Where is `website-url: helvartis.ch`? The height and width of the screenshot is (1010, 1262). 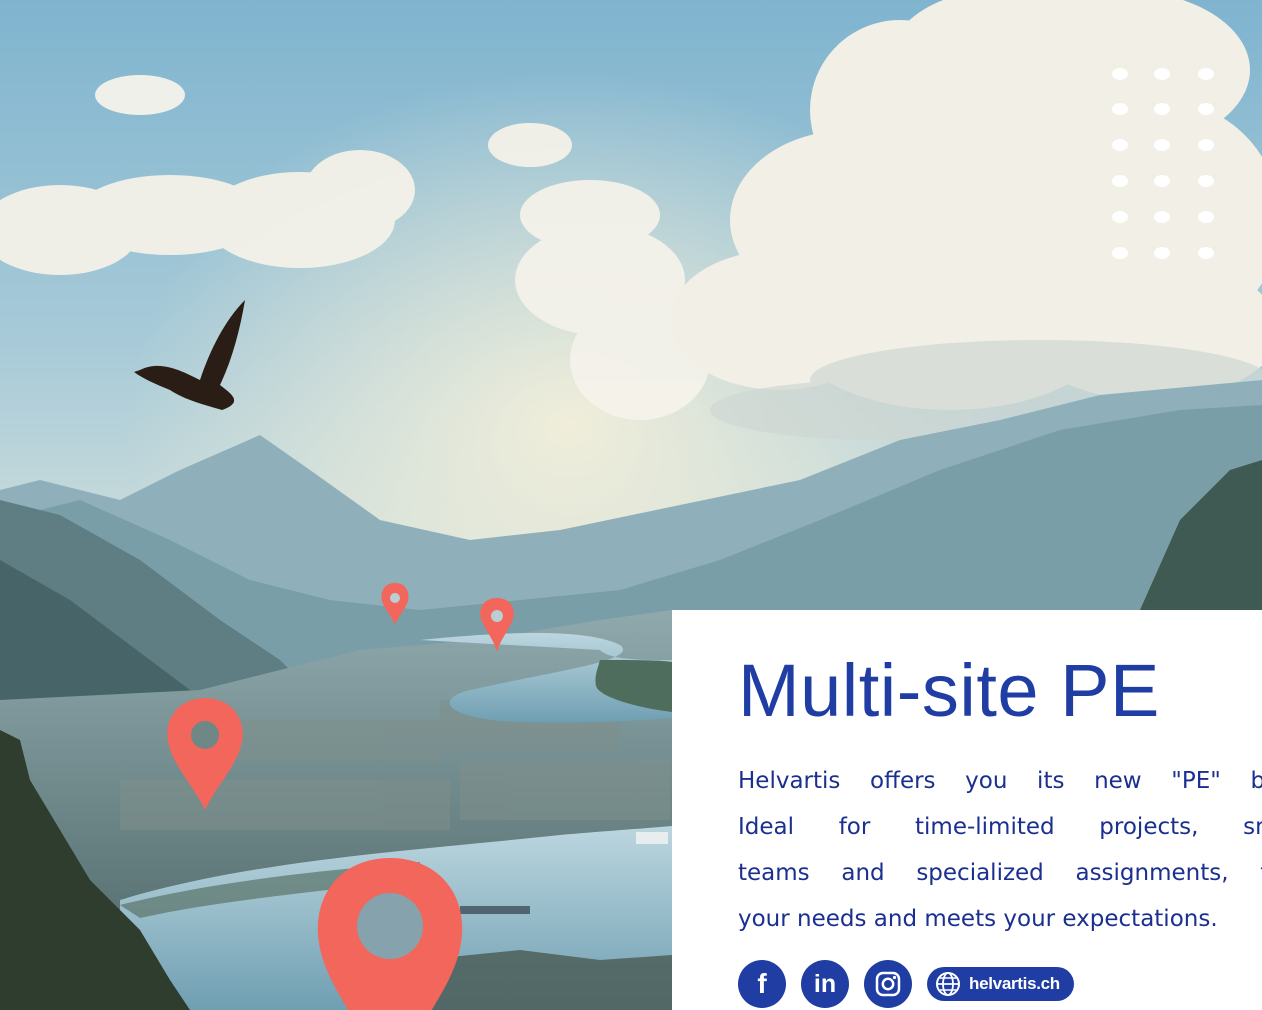 website-url: helvartis.ch is located at coordinates (1014, 983).